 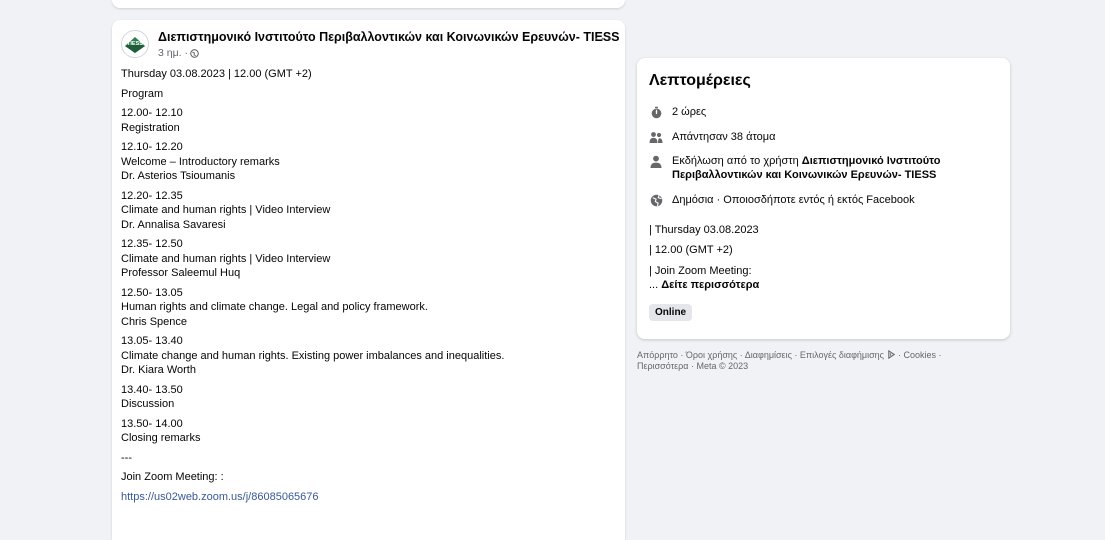 I want to click on host-prefix: Εκδήλωση από το χρήστη, so click(x=737, y=161).